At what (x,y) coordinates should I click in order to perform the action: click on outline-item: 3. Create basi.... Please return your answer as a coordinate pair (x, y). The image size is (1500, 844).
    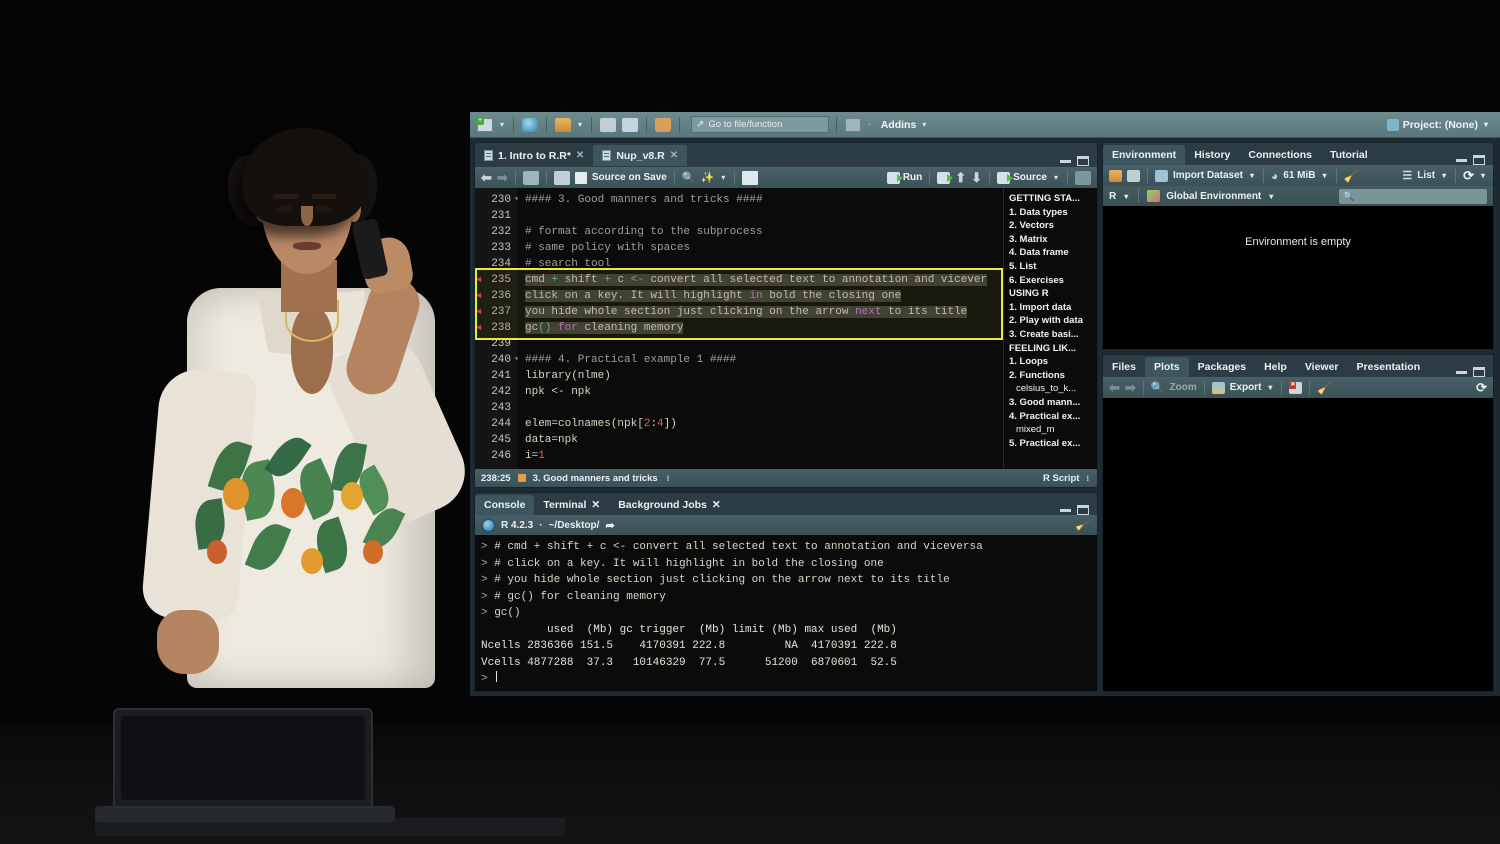
    Looking at the image, I should click on (1052, 335).